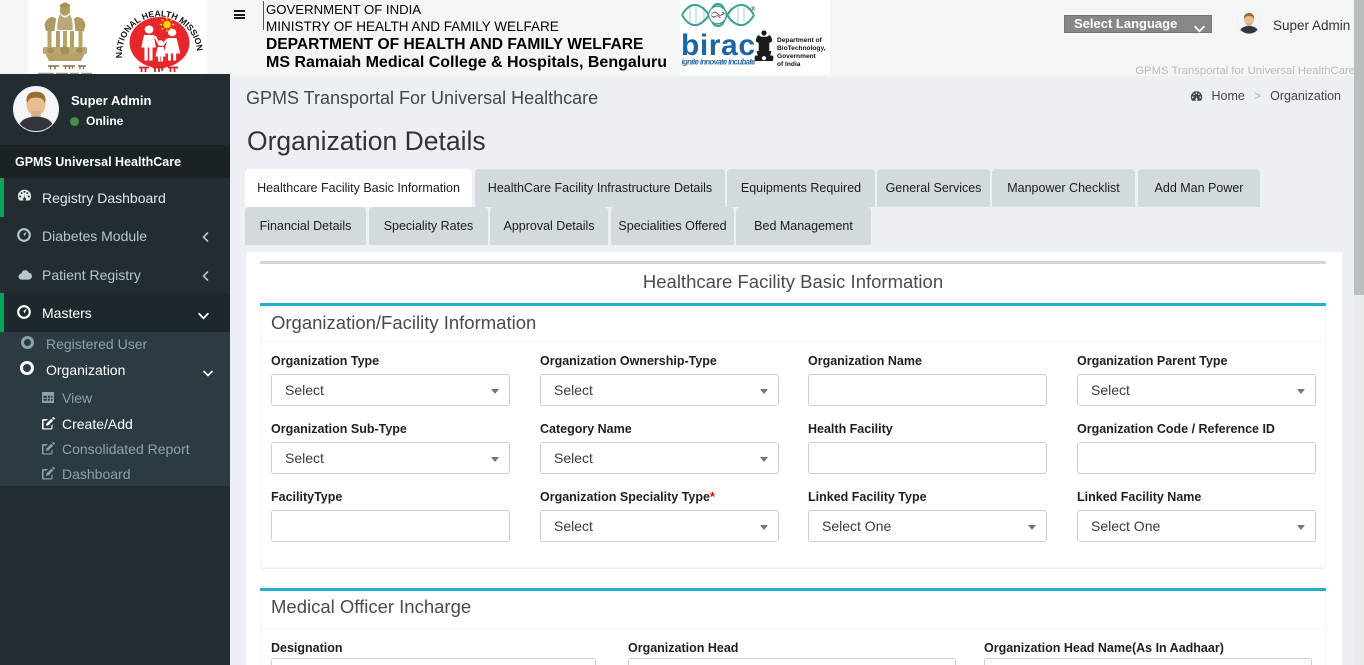 This screenshot has height=665, width=1364. What do you see at coordinates (789, 64) in the screenshot?
I see `svg-text: of India` at bounding box center [789, 64].